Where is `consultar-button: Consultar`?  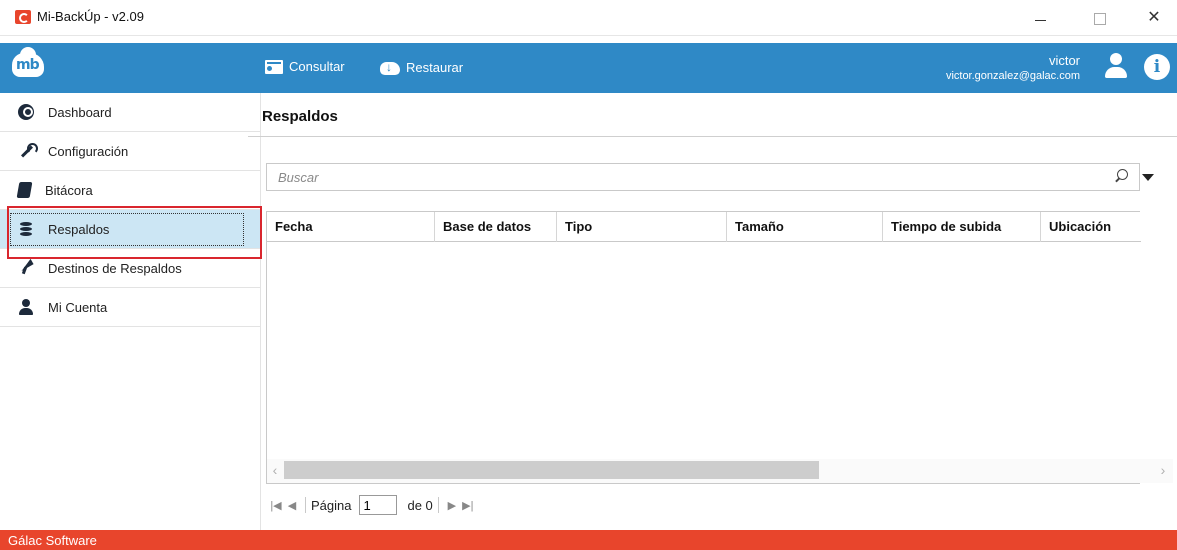
consultar-button: Consultar is located at coordinates (305, 66).